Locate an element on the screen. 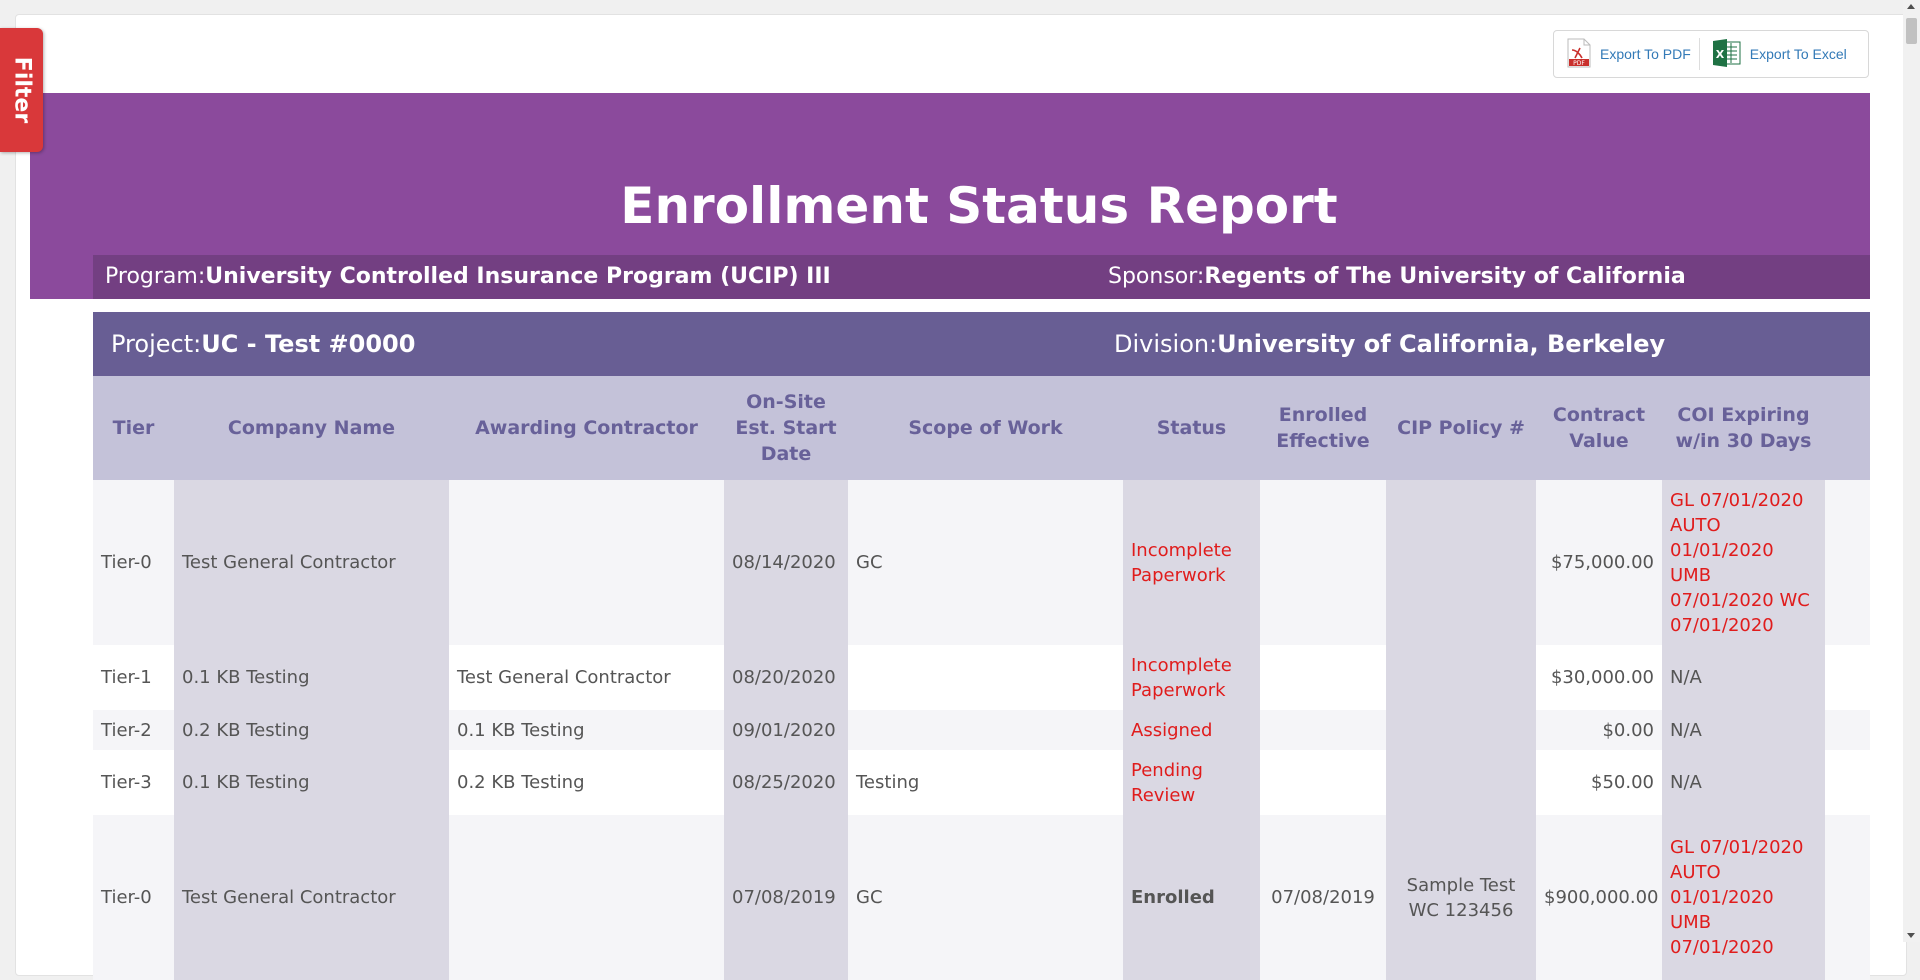 The image size is (1920, 980). sponsor-label: Sponsor: is located at coordinates (1156, 276).